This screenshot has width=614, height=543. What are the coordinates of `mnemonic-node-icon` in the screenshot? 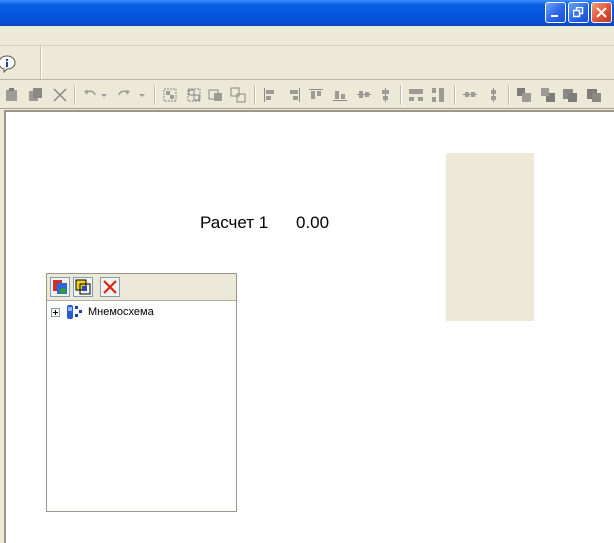 It's located at (74, 312).